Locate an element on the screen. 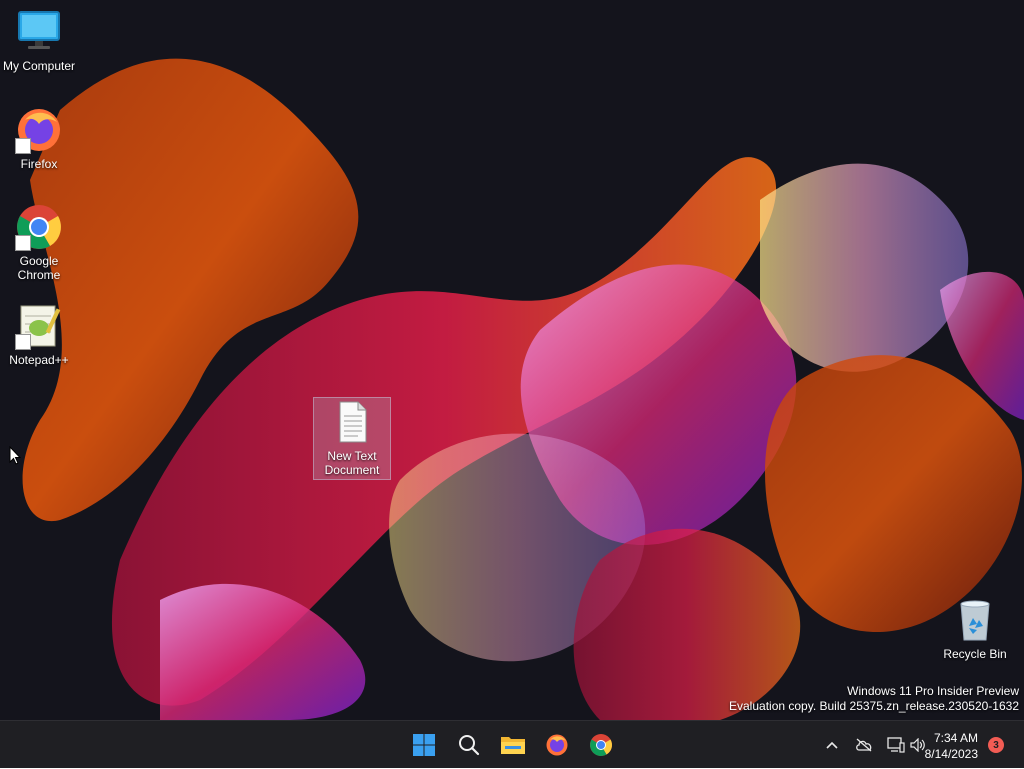 This screenshot has width=1024, height=769. desktop-icon-label: Notepad++ is located at coordinates (39, 360).